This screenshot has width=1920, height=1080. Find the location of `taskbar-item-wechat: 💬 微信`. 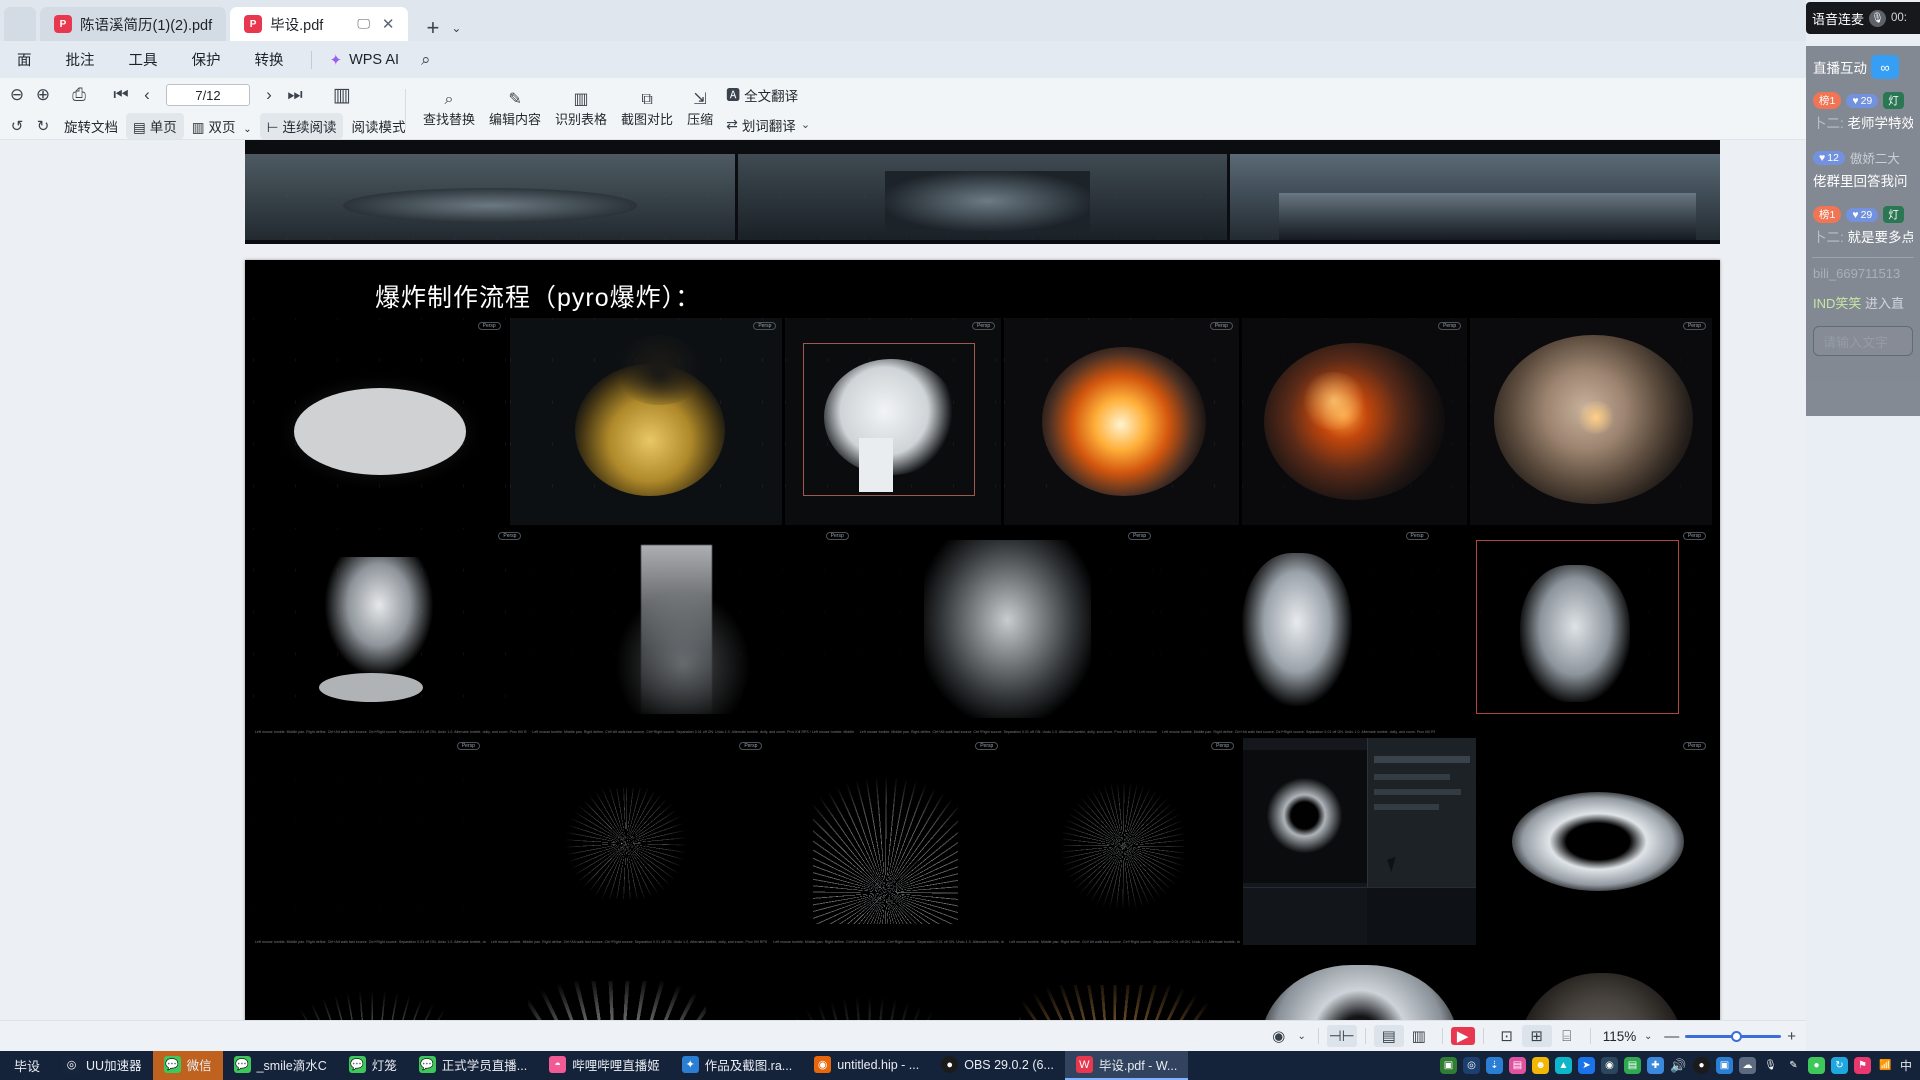

taskbar-item-wechat: 💬 微信 is located at coordinates (187, 1065).